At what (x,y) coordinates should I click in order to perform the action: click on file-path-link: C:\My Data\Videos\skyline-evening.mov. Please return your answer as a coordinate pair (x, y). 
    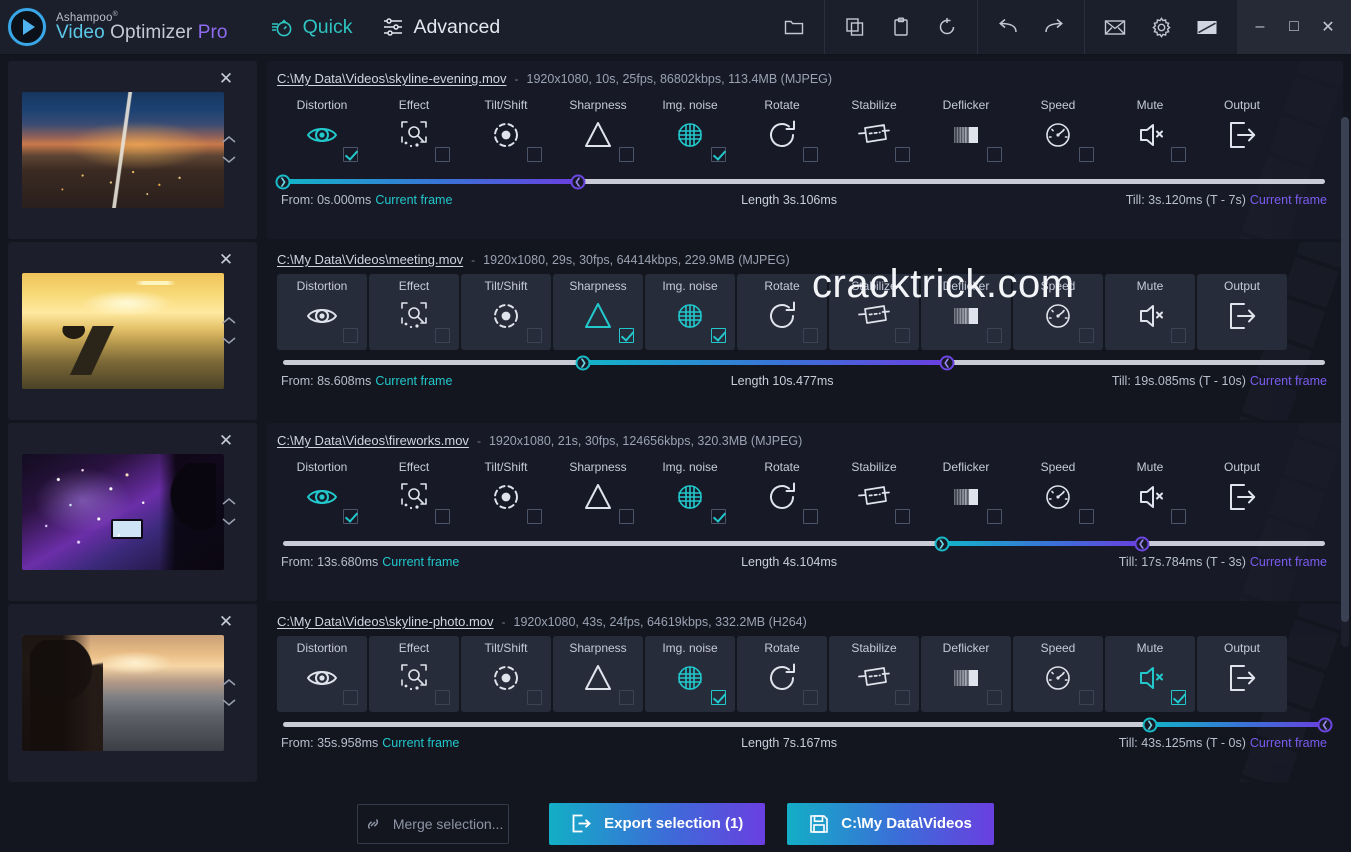
    Looking at the image, I should click on (392, 78).